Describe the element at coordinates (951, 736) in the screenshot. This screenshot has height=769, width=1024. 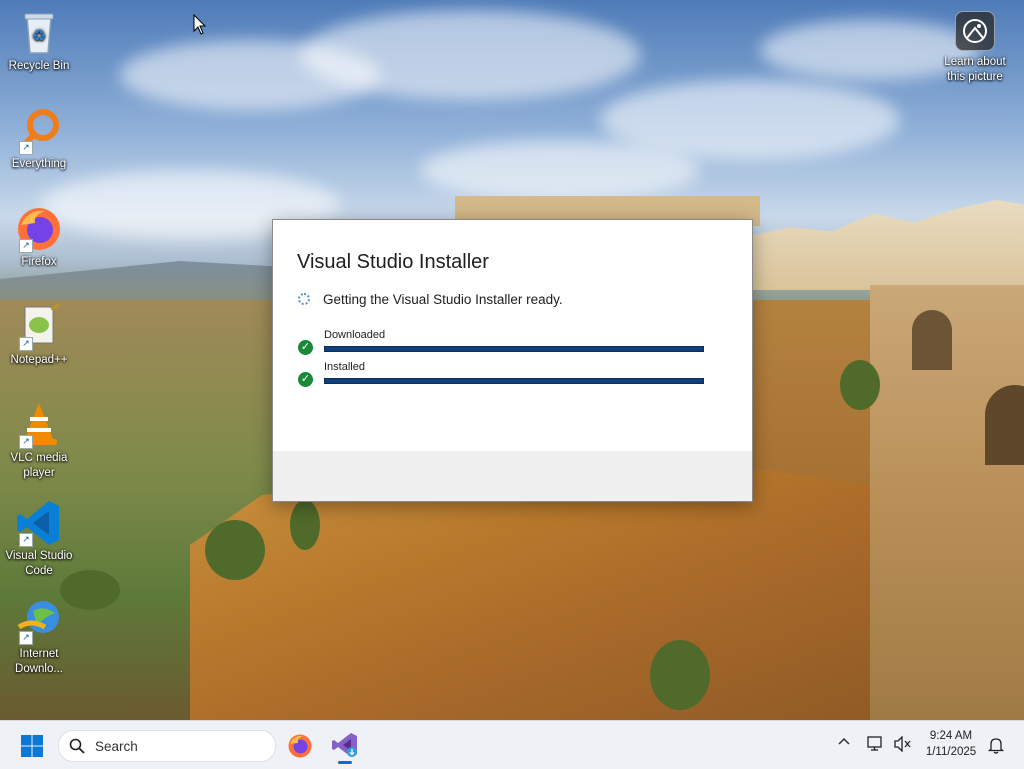
I see `clock-time: 9:24 AM` at that location.